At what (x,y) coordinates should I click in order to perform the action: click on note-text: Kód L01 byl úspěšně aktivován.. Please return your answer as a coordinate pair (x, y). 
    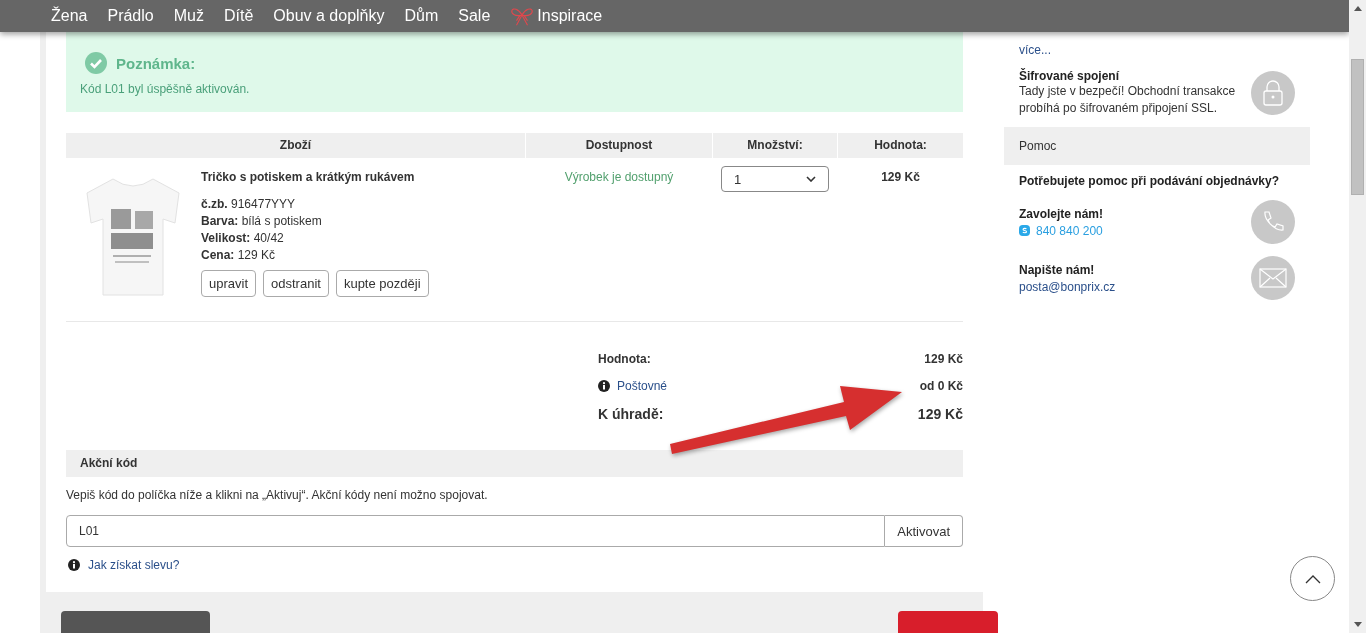
    Looking at the image, I should click on (165, 89).